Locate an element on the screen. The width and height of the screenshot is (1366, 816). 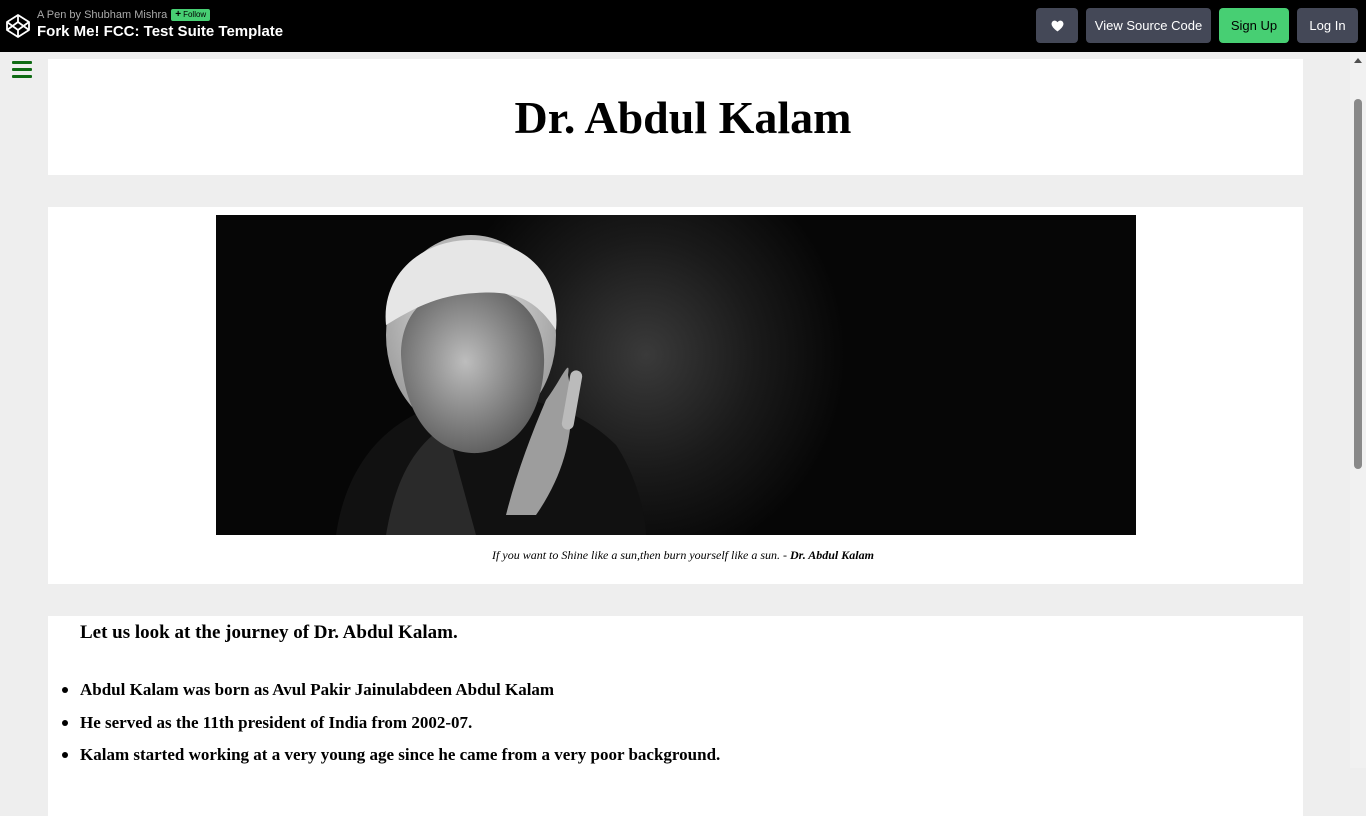
pen-author-line: A Pen by Shubham Mishra + Follow is located at coordinates (124, 15).